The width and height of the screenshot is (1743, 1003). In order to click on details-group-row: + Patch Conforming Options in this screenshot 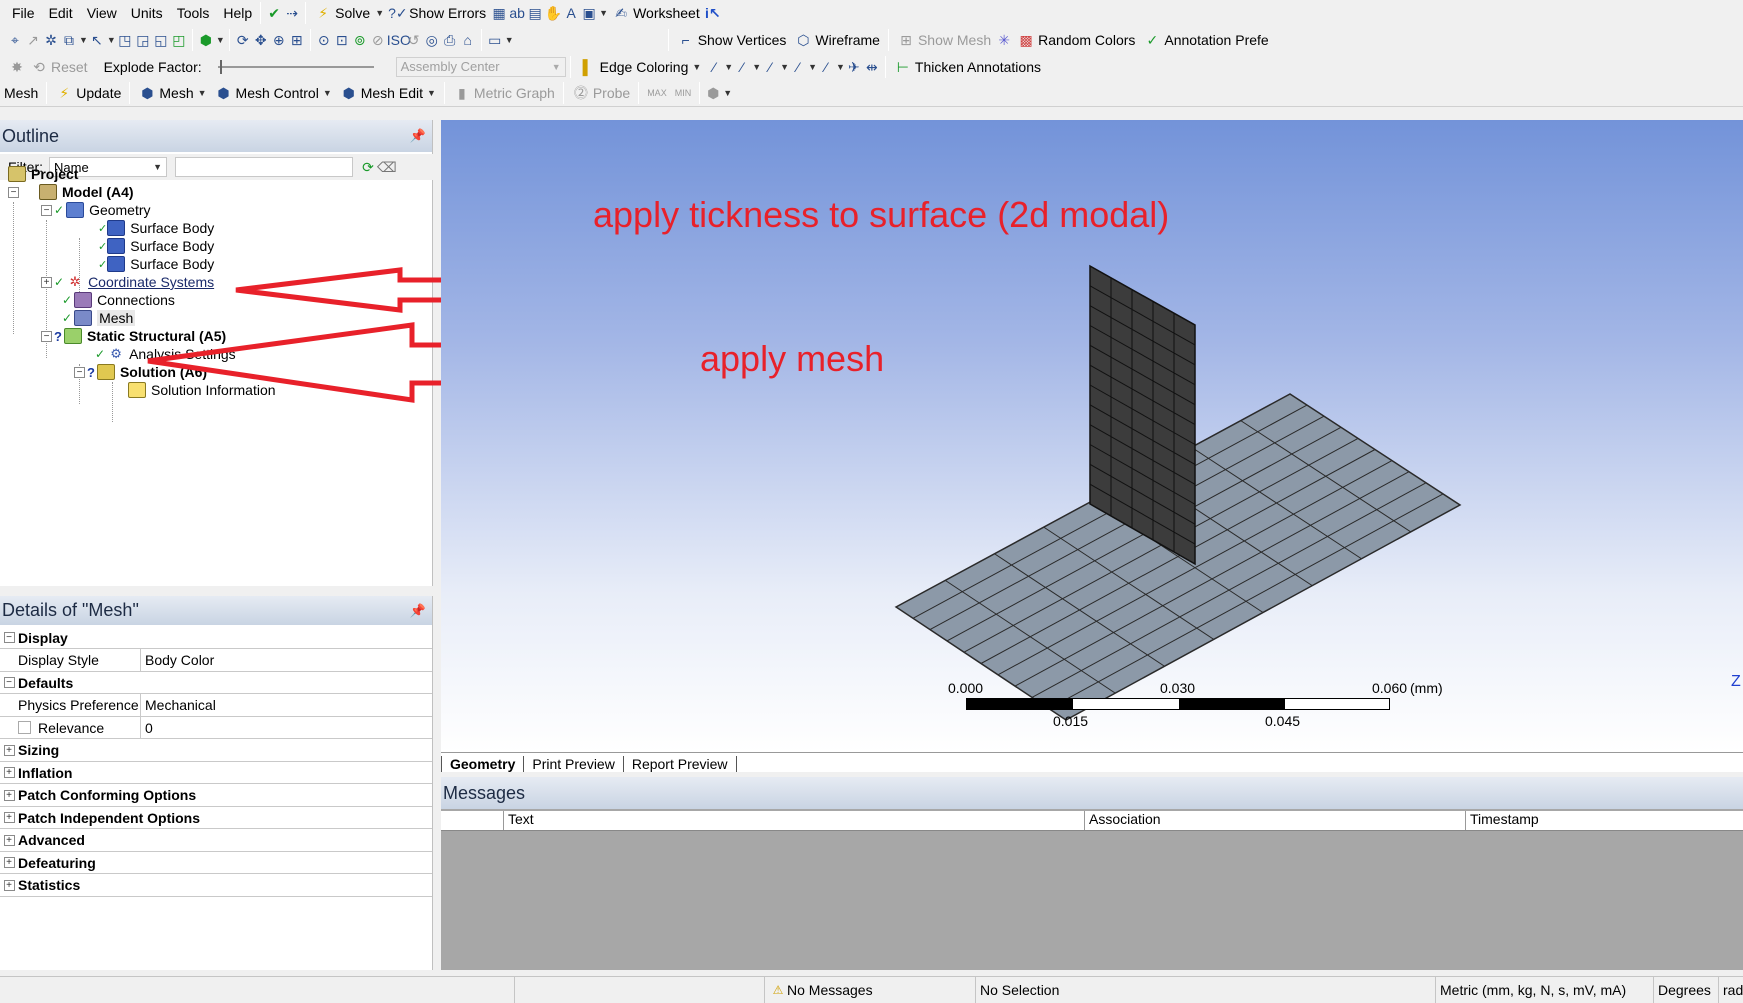, I will do `click(216, 795)`.